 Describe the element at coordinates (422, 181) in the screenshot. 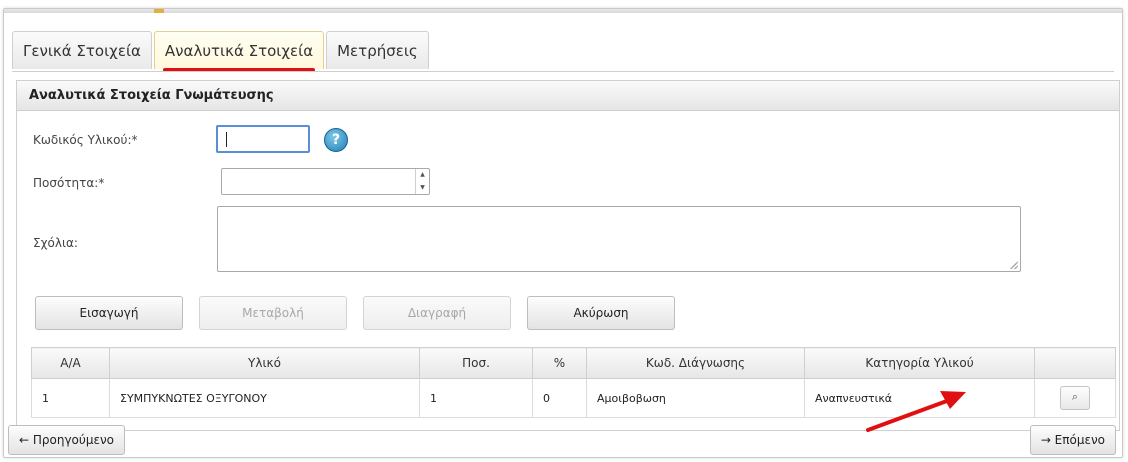

I see `spinner-arrows-icon: ▲ ▼` at that location.